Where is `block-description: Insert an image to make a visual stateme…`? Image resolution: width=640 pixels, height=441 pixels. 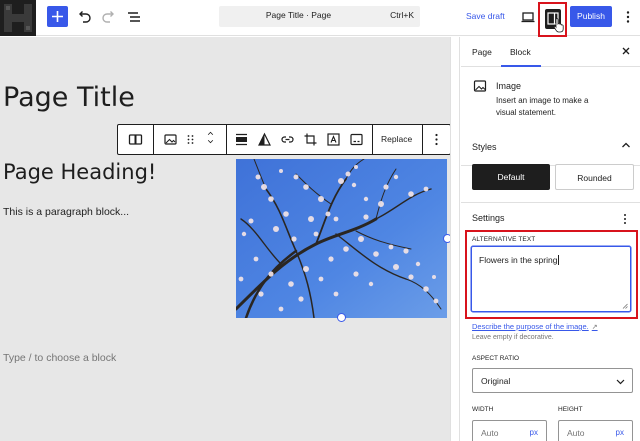
block-description: Insert an image to make a visual stateme… is located at coordinates (542, 106).